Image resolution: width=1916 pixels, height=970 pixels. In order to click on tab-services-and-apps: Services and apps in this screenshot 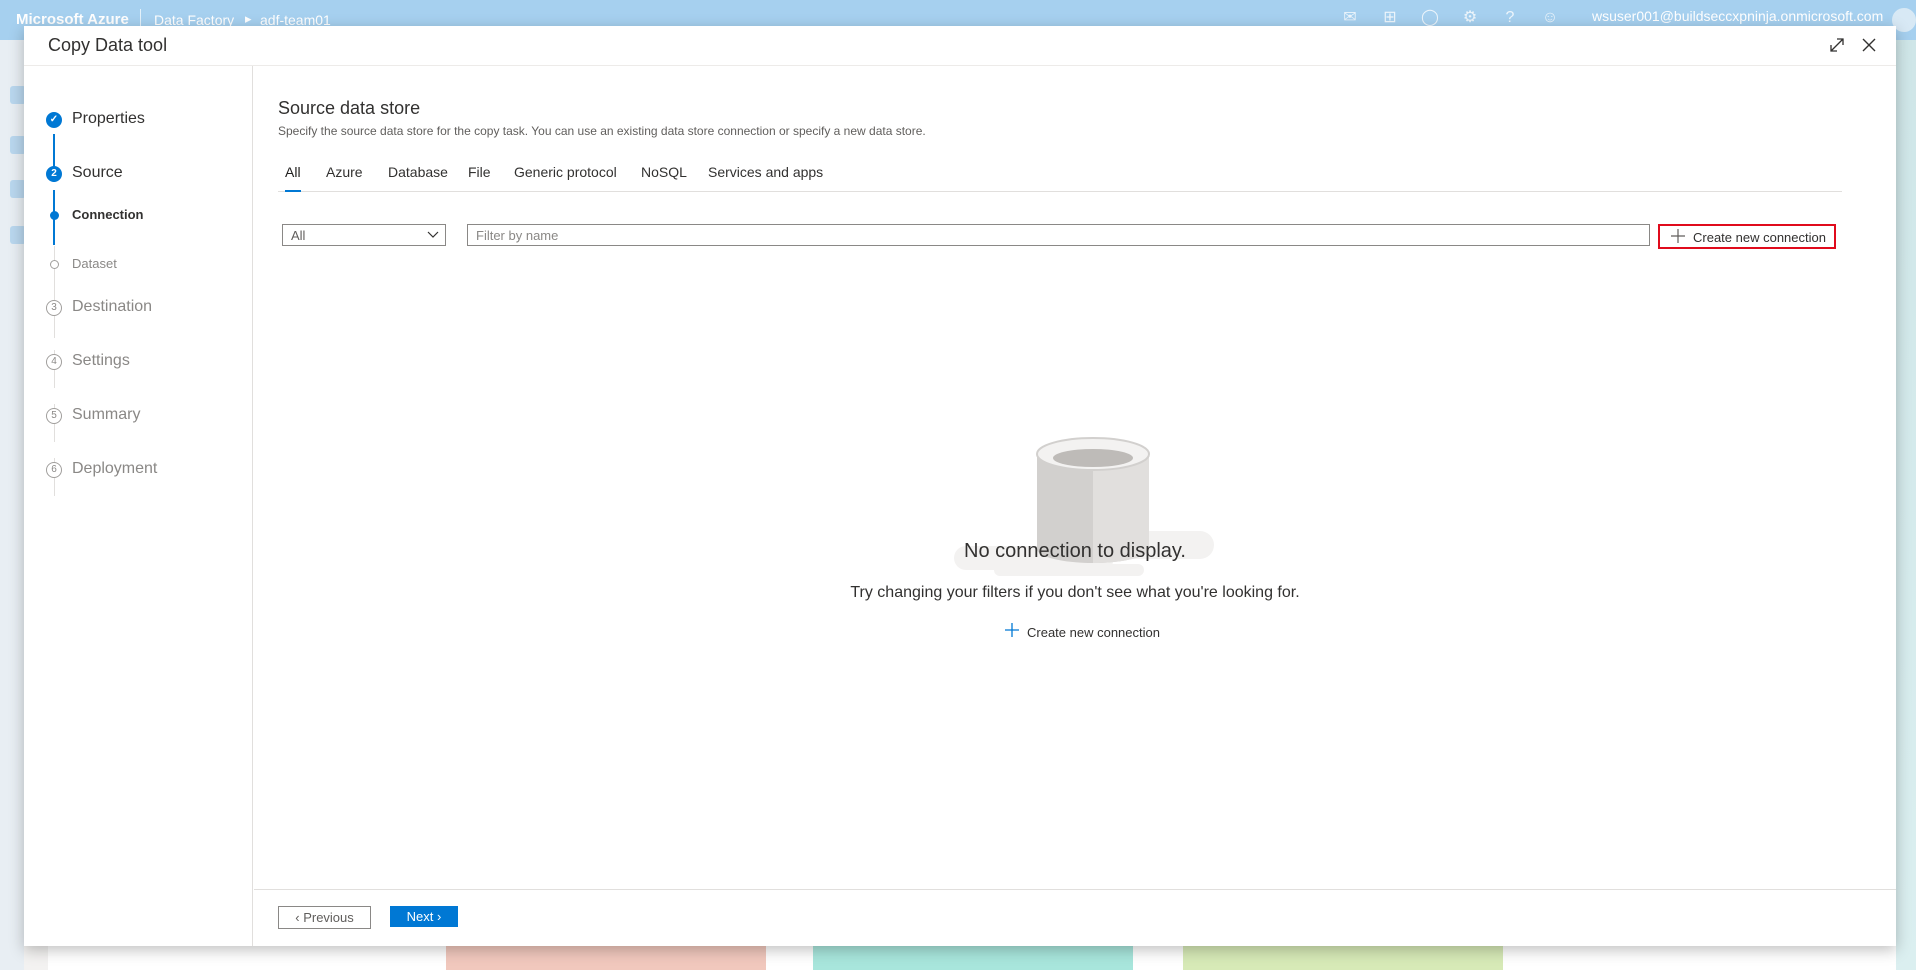, I will do `click(765, 178)`.